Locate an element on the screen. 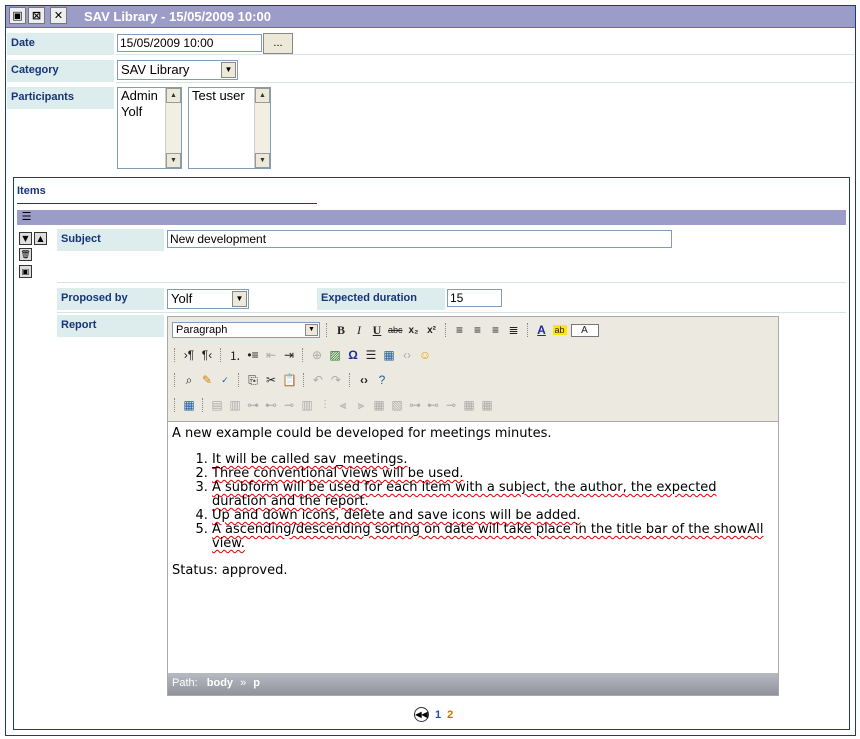  paste-row-before-icon: ⊷ is located at coordinates (433, 405).